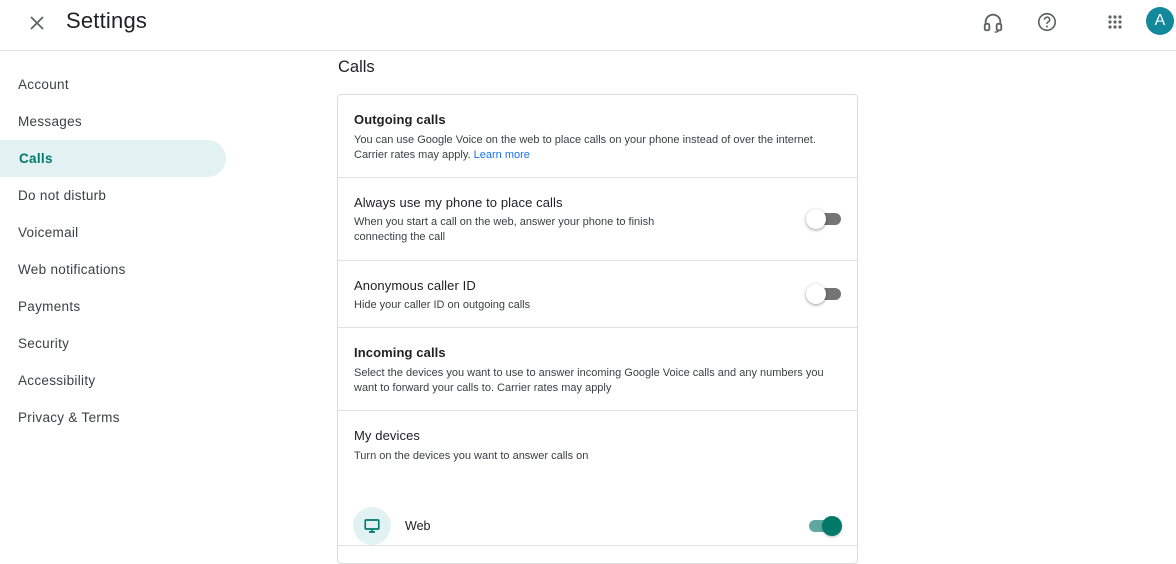 Image resolution: width=1176 pixels, height=564 pixels. What do you see at coordinates (113, 417) in the screenshot?
I see `sidebar-item-privacy-terms: Privacy & Terms` at bounding box center [113, 417].